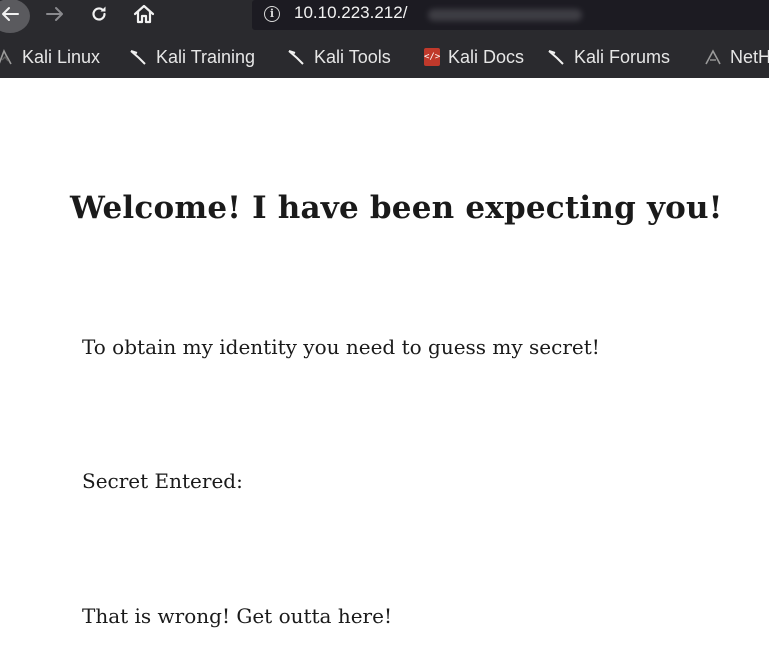 The image size is (769, 666). I want to click on kali-docs-icon: </>, so click(432, 57).